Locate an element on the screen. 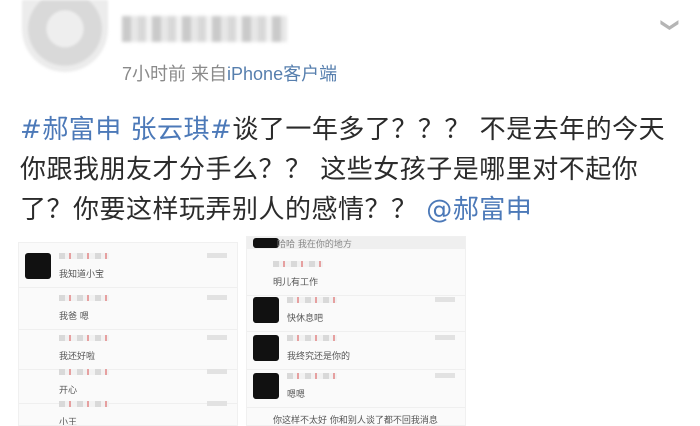 Image resolution: width=700 pixels, height=426 pixels. chat-message: 我知道小宝 is located at coordinates (82, 275).